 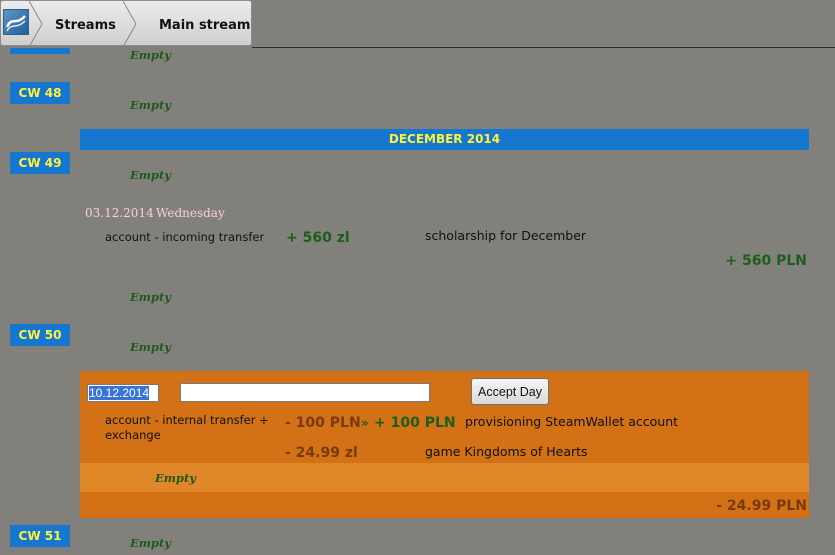 What do you see at coordinates (510, 391) in the screenshot?
I see `accept-day-button: Accept Day` at bounding box center [510, 391].